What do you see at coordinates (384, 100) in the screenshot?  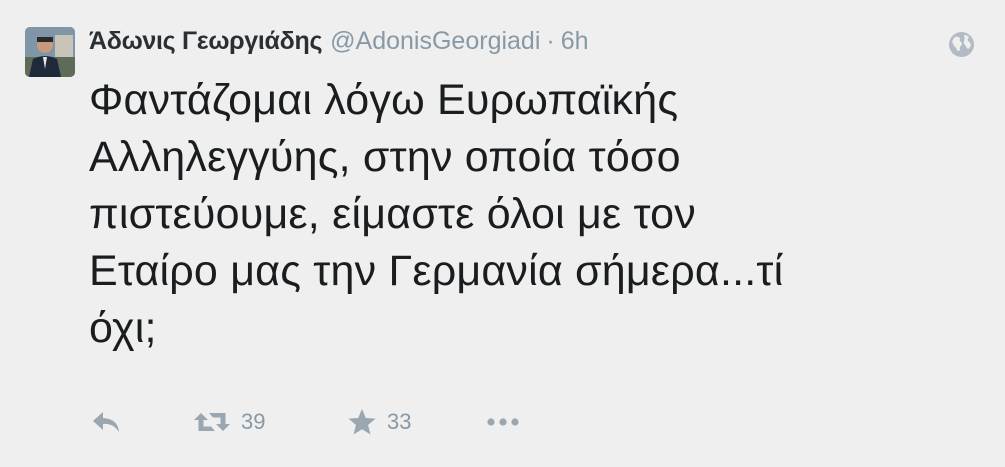 I see `tweet-text-line: Φαντάζομαι λόγω Ευρωπαϊκής` at bounding box center [384, 100].